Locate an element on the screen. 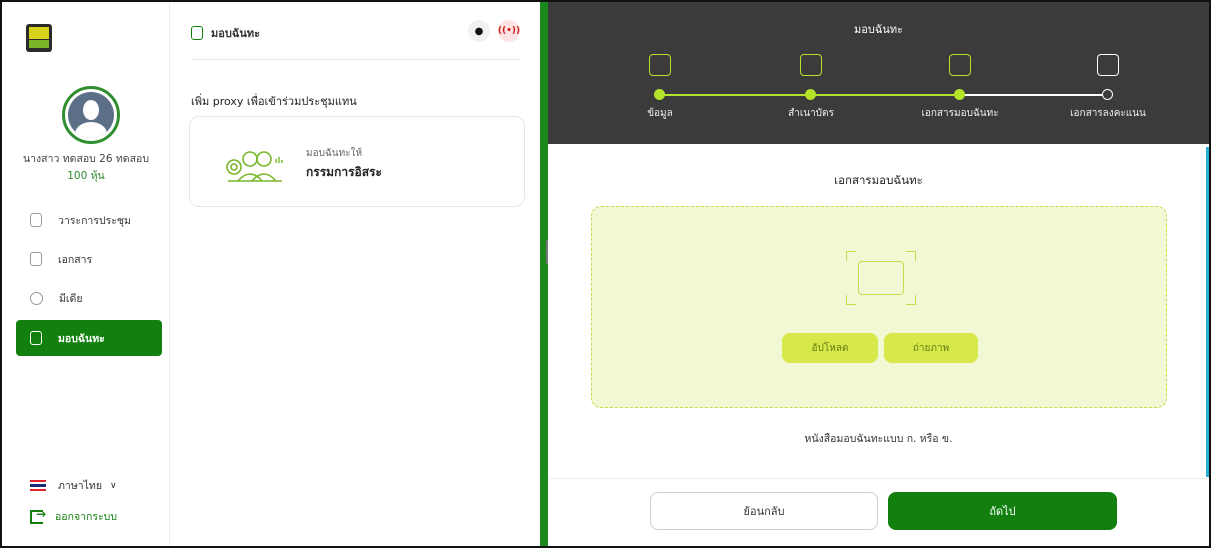  sidebar-item-label: วาระการประชุม is located at coordinates (94, 220).